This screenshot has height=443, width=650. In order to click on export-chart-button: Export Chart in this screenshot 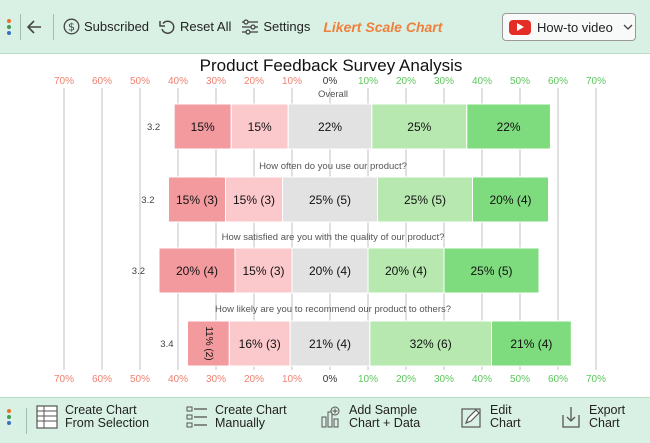, I will do `click(592, 417)`.